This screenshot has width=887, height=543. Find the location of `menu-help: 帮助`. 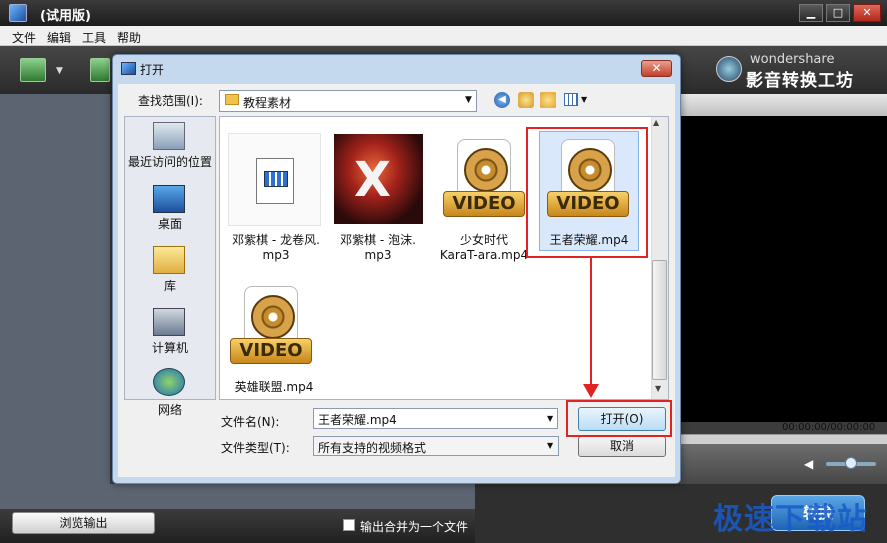

menu-help: 帮助 is located at coordinates (129, 37).